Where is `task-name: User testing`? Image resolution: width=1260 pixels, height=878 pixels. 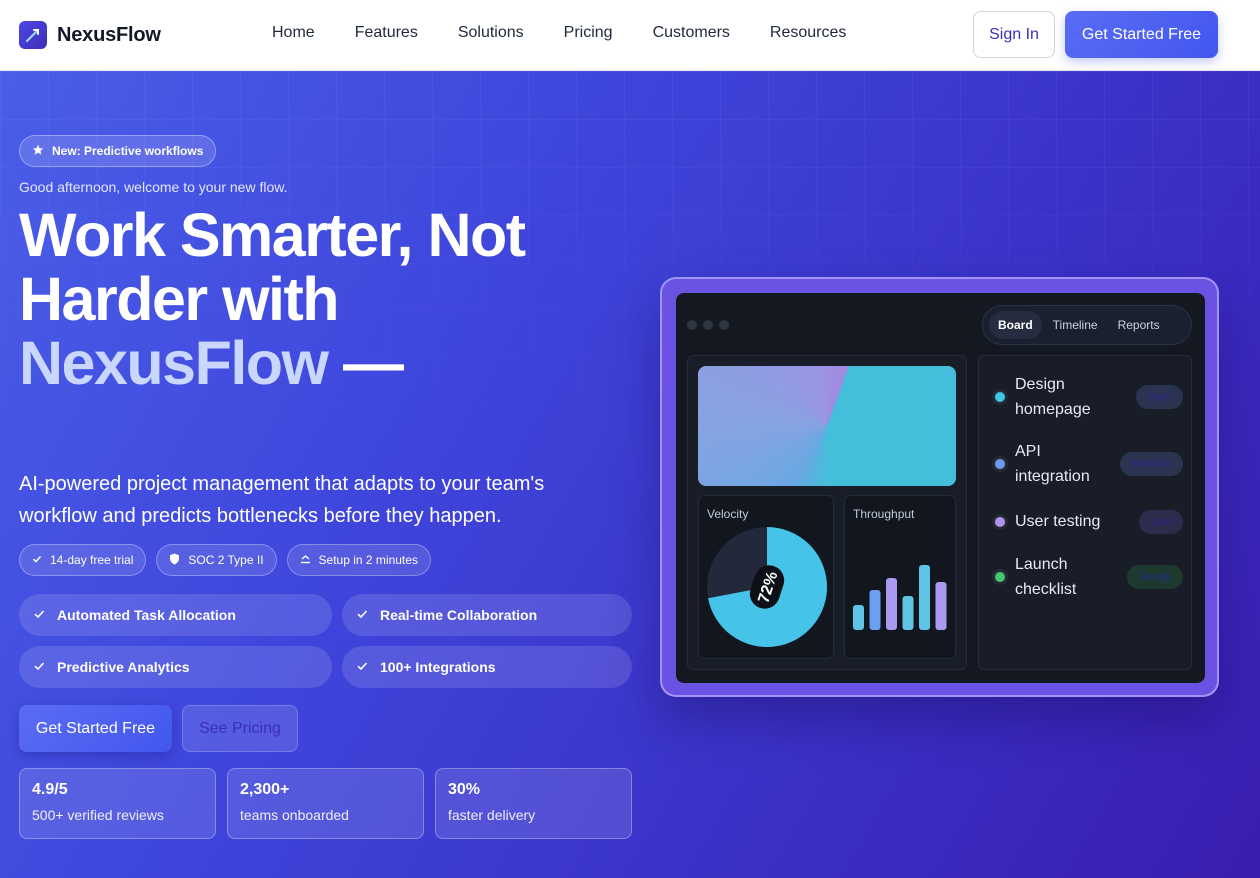
task-name: User testing is located at coordinates (1058, 521).